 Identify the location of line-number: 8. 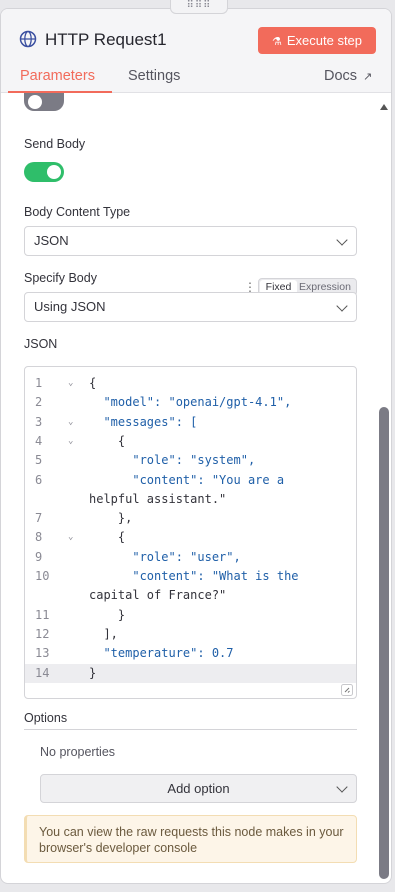
(39, 537).